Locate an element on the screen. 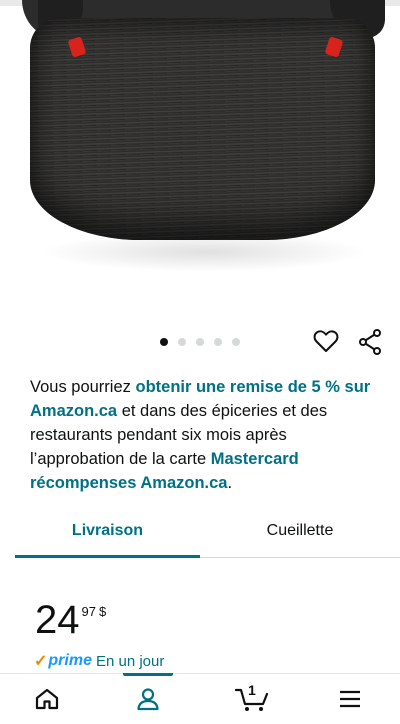  prime-delivery: ✓ prime En un jour is located at coordinates (99, 661).